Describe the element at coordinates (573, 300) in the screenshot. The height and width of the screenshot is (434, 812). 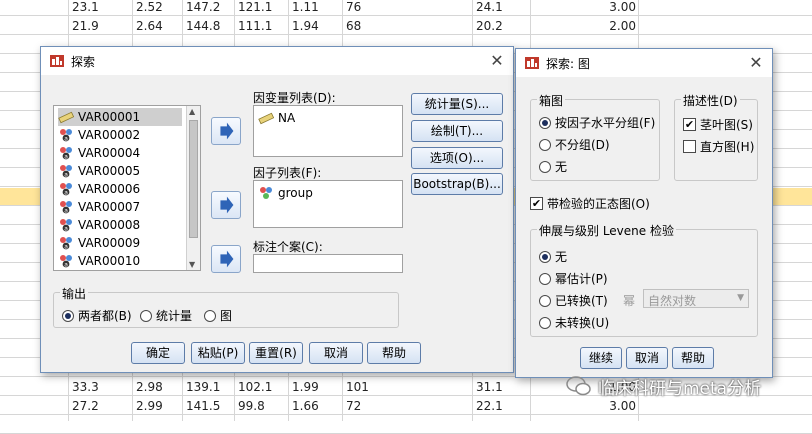
I see `levene-transformed-radio: 已转换(T)` at that location.